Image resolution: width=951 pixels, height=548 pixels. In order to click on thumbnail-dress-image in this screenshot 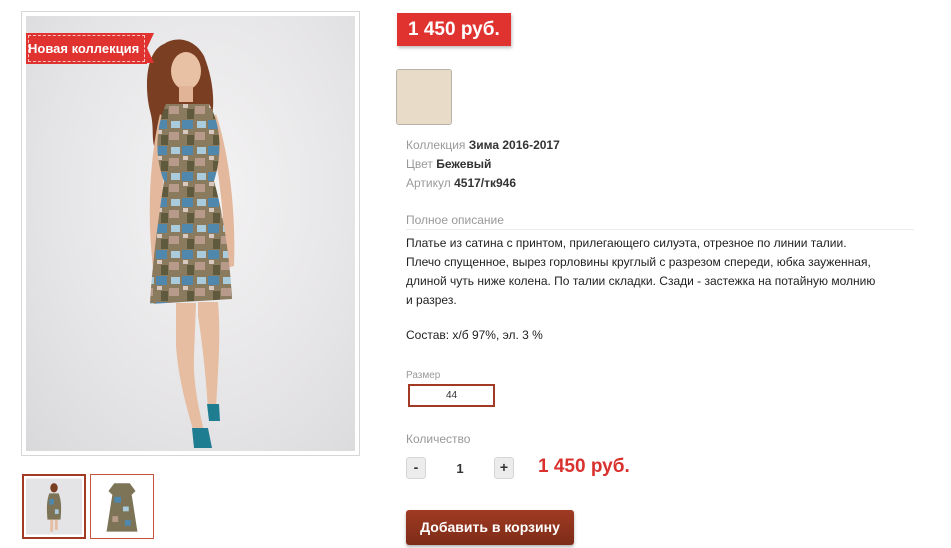, I will do `click(122, 506)`.